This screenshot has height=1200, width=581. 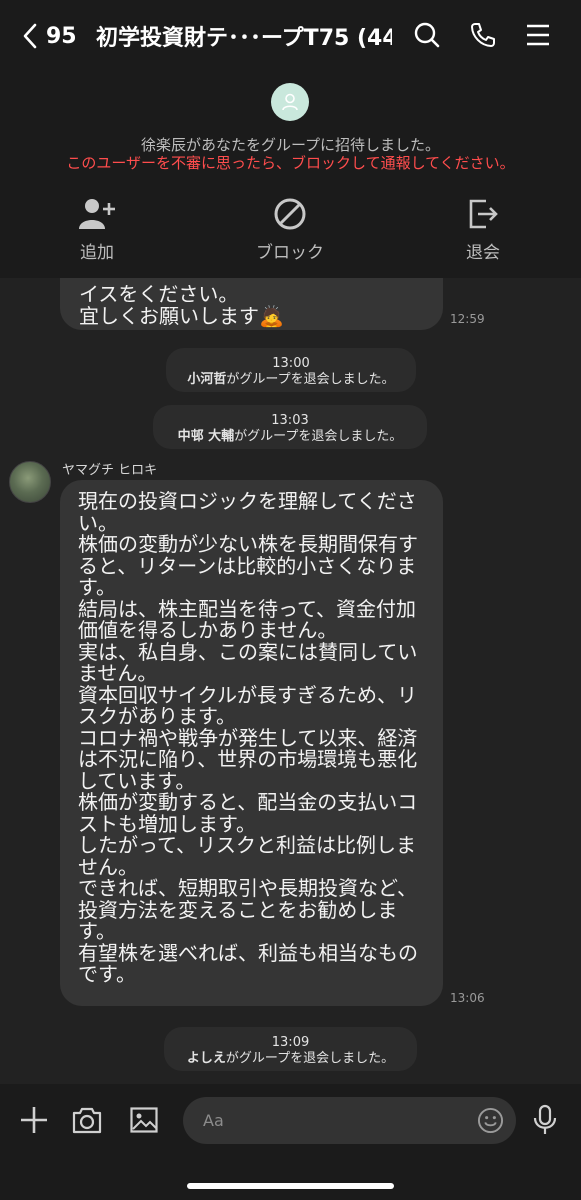 I want to click on image-button, so click(x=144, y=1120).